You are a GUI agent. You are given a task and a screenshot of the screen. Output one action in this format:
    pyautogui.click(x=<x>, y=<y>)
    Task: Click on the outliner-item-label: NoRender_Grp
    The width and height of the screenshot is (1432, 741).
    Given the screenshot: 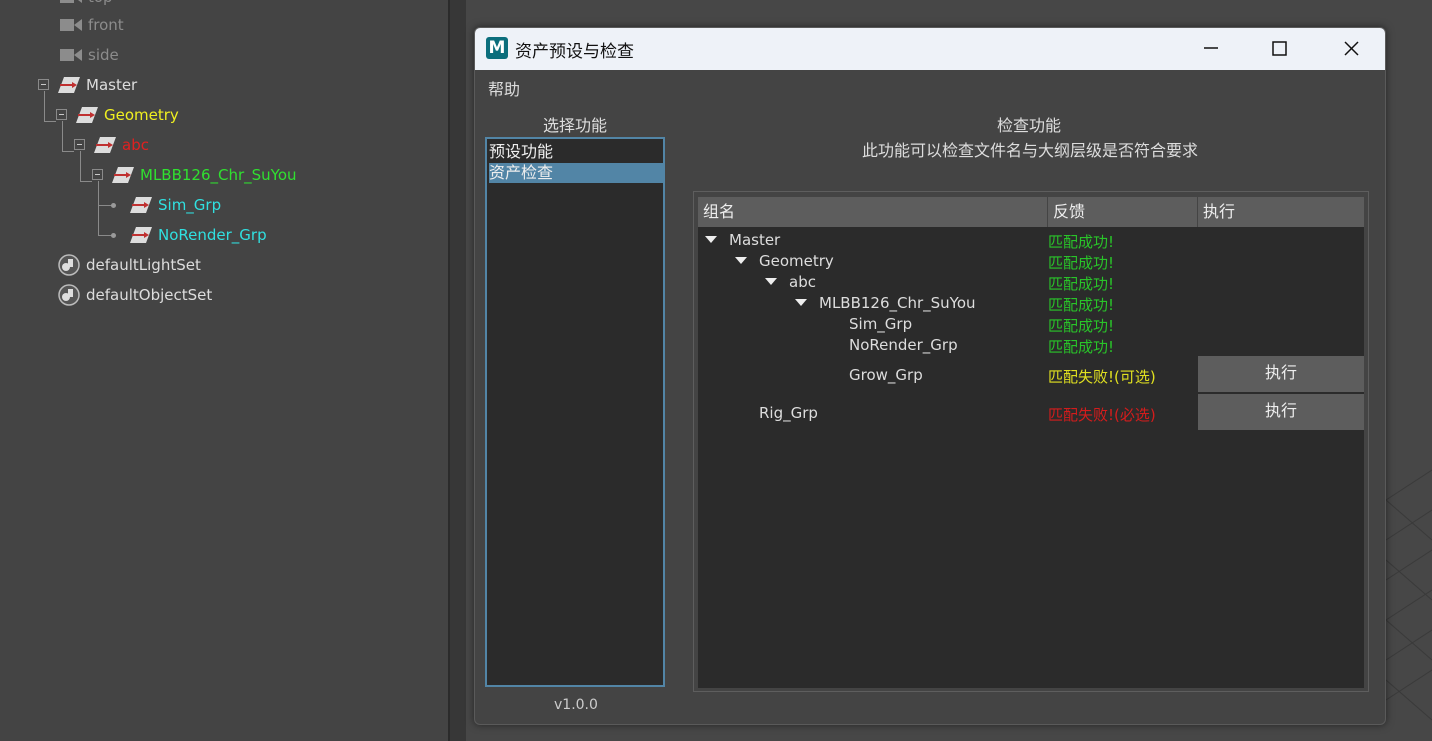 What is the action you would take?
    pyautogui.click(x=212, y=235)
    